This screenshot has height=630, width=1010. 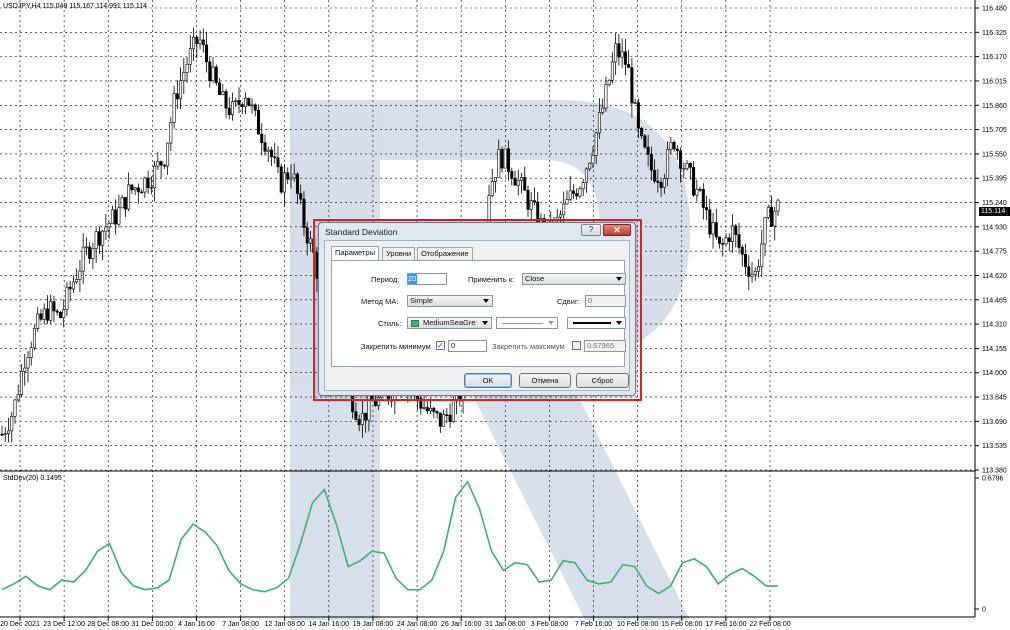 What do you see at coordinates (994, 325) in the screenshot?
I see `price-tick-label: 114.310` at bounding box center [994, 325].